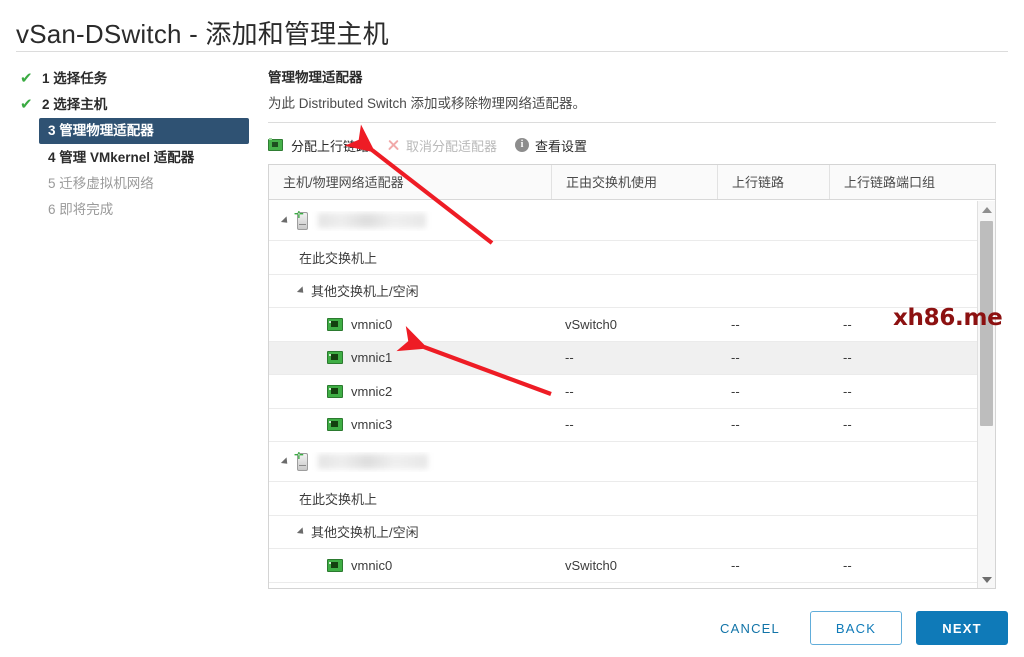  What do you see at coordinates (632, 425) in the screenshot?
I see `table-row: vmnic3 -- -- --` at bounding box center [632, 425].